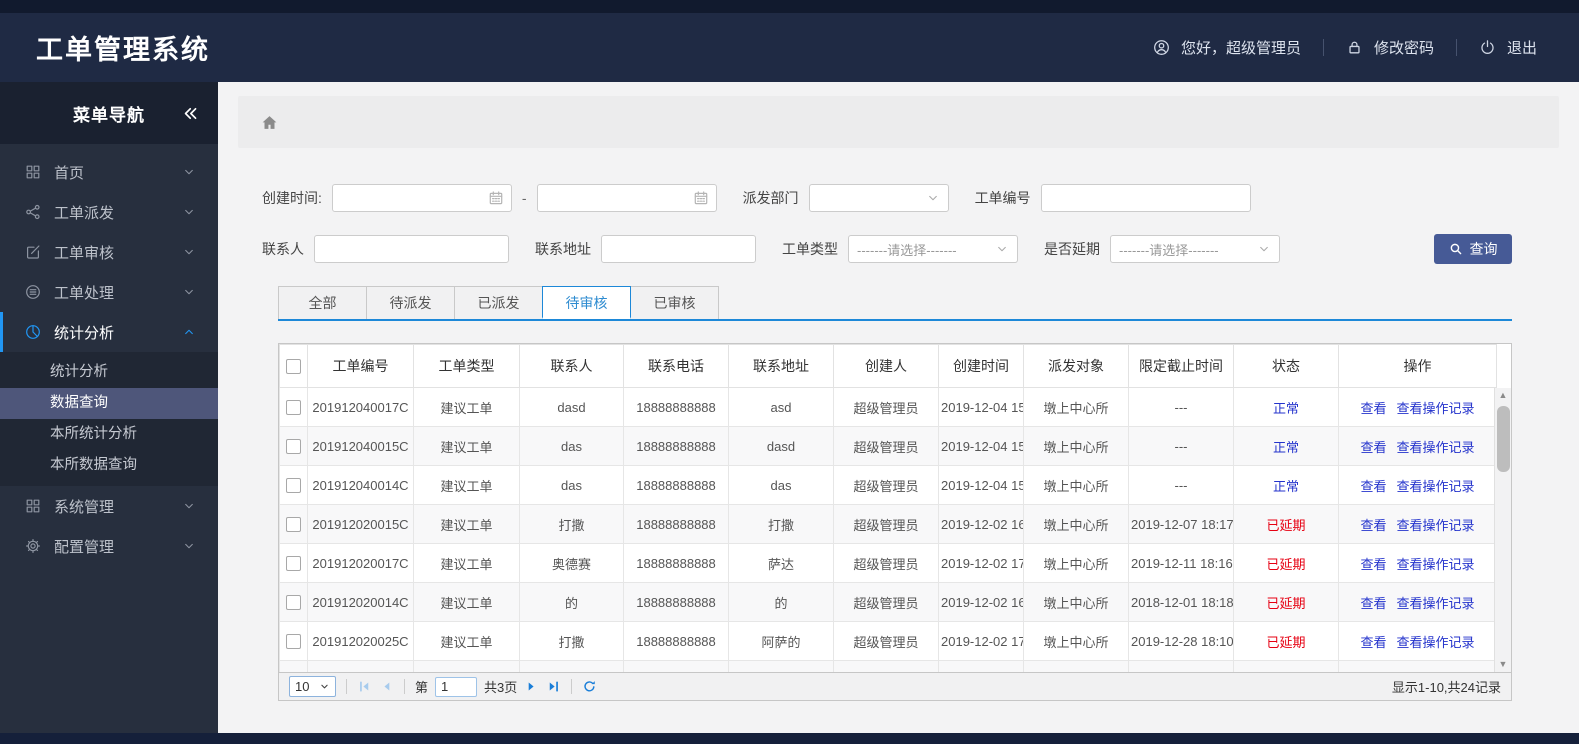 The image size is (1579, 744). Describe the element at coordinates (269, 122) in the screenshot. I see `home-icon` at that location.